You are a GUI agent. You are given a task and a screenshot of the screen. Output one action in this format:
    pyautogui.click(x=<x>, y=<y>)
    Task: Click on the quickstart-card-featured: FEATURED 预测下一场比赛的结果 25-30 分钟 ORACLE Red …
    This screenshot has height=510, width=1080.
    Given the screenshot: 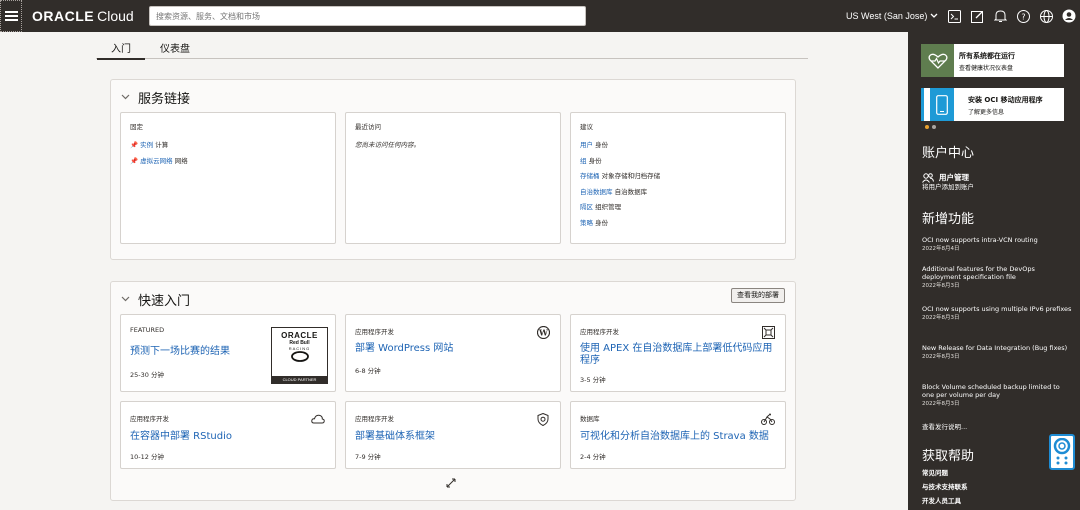 What is the action you would take?
    pyautogui.click(x=228, y=353)
    